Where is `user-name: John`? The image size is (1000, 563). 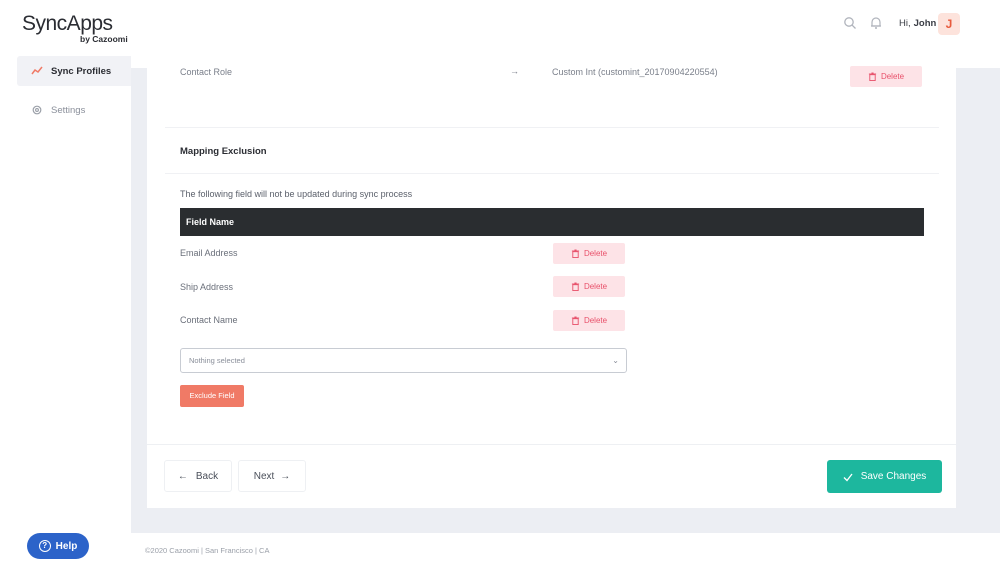 user-name: John is located at coordinates (925, 23).